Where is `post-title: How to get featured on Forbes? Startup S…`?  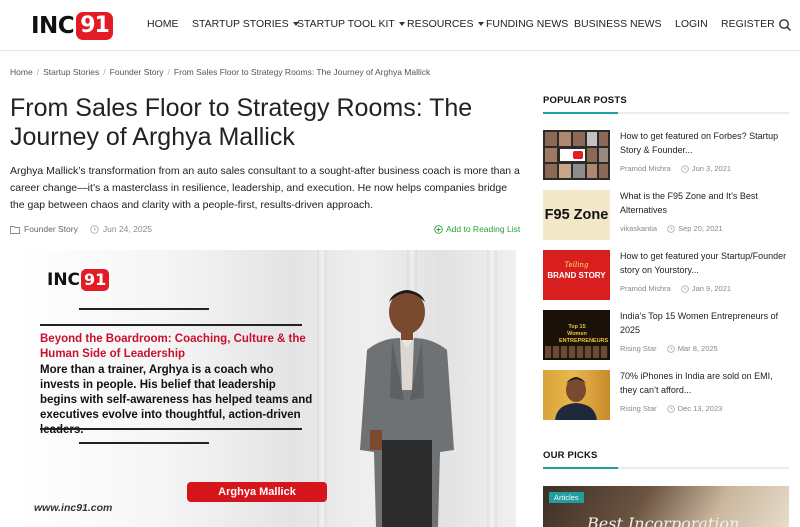
post-title: How to get featured on Forbes? Startup S… is located at coordinates (706, 143).